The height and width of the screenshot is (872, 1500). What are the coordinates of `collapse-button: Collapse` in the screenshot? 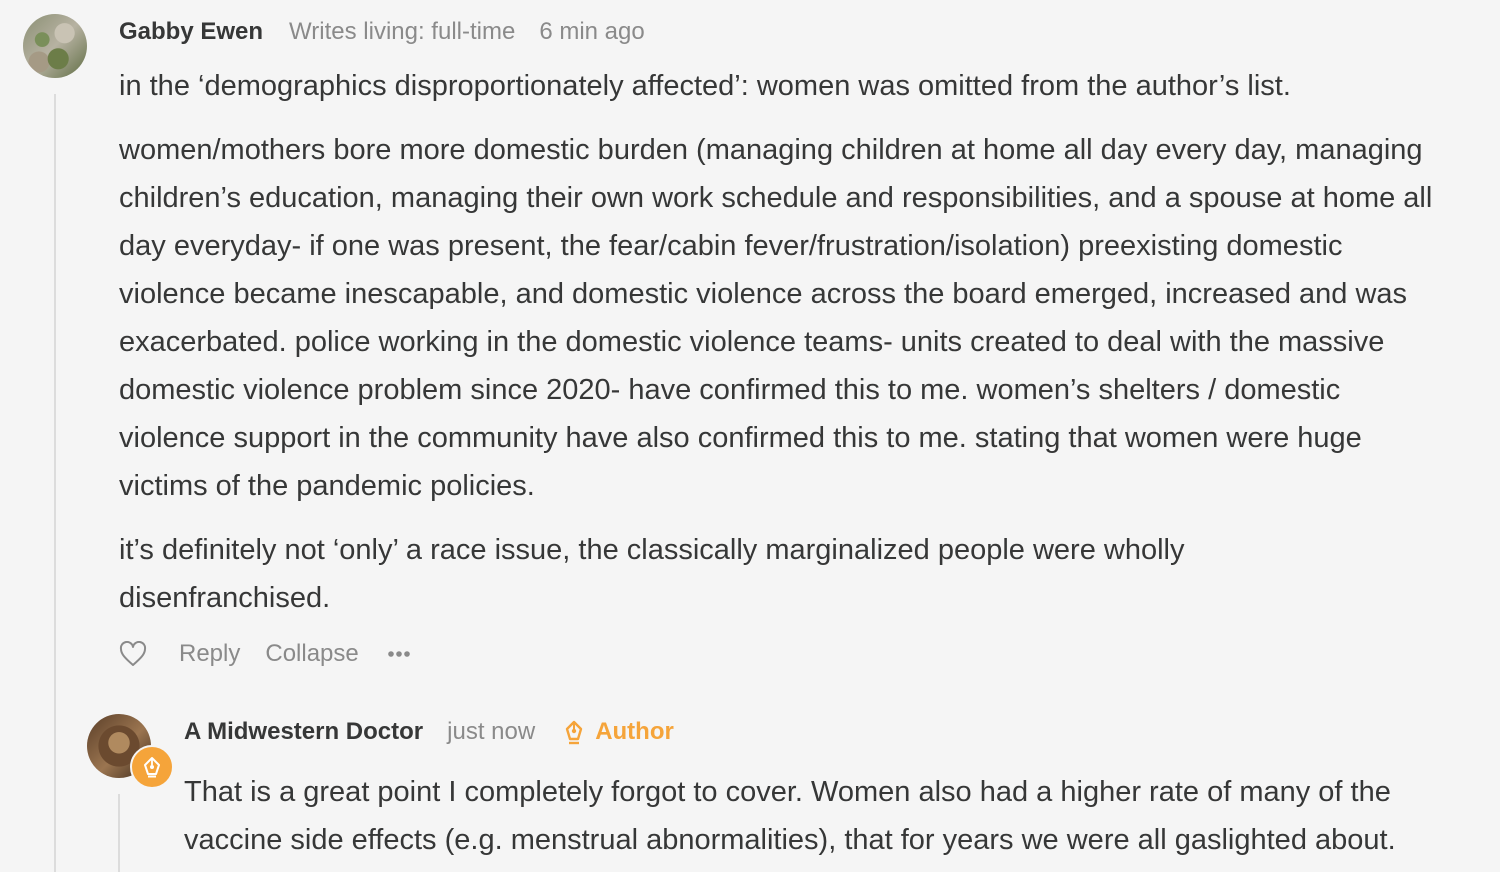 It's located at (311, 654).